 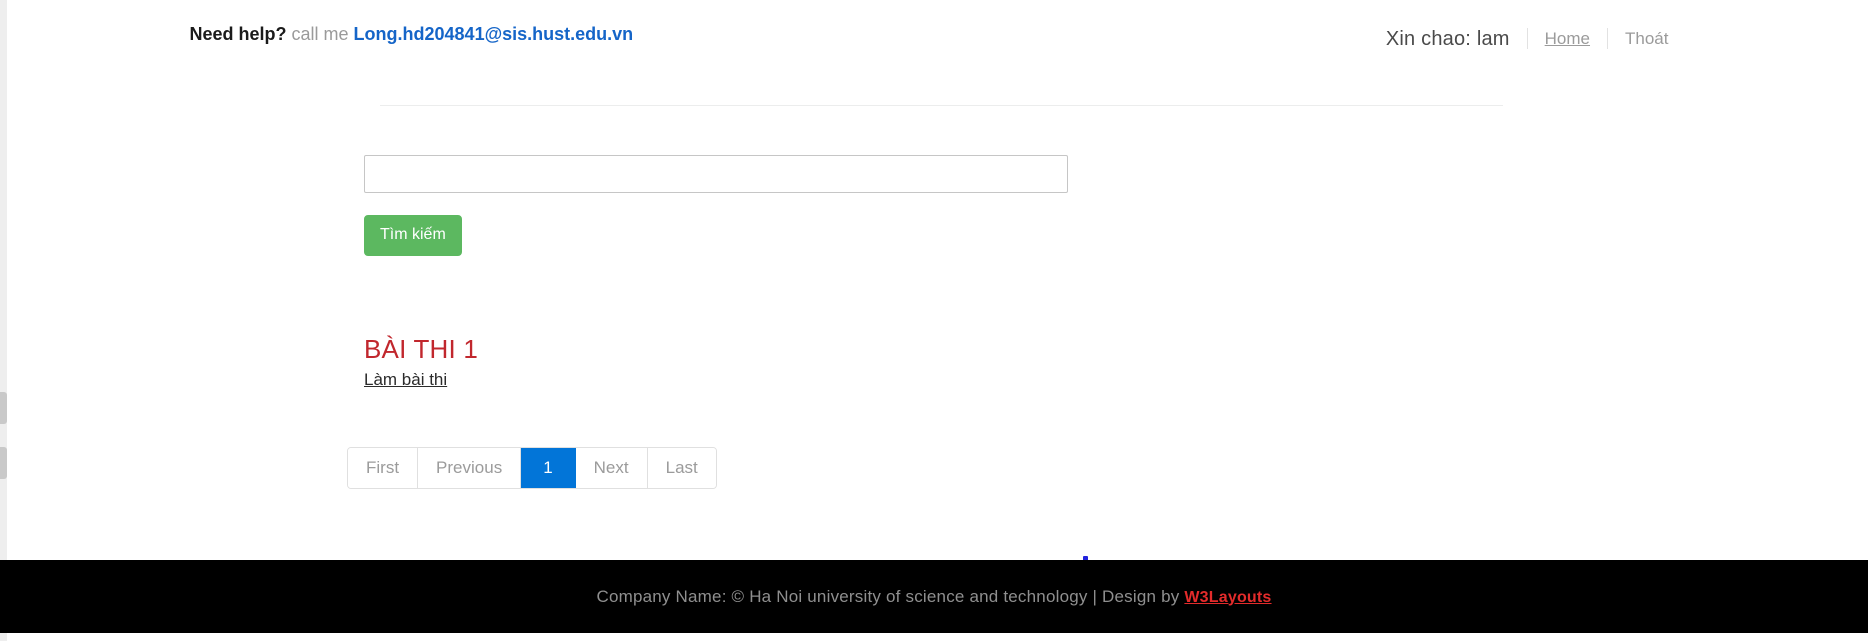 I want to click on pagination-first: First, so click(x=383, y=468).